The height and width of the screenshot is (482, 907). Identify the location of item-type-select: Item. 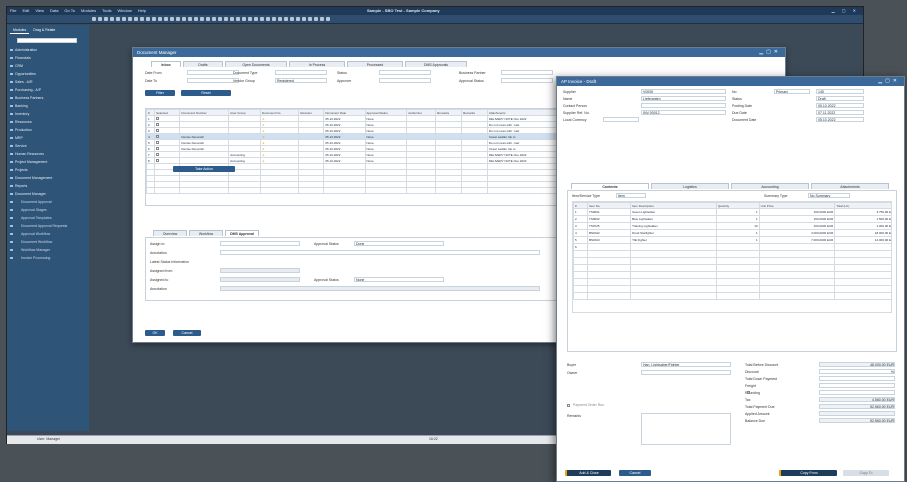
(631, 195).